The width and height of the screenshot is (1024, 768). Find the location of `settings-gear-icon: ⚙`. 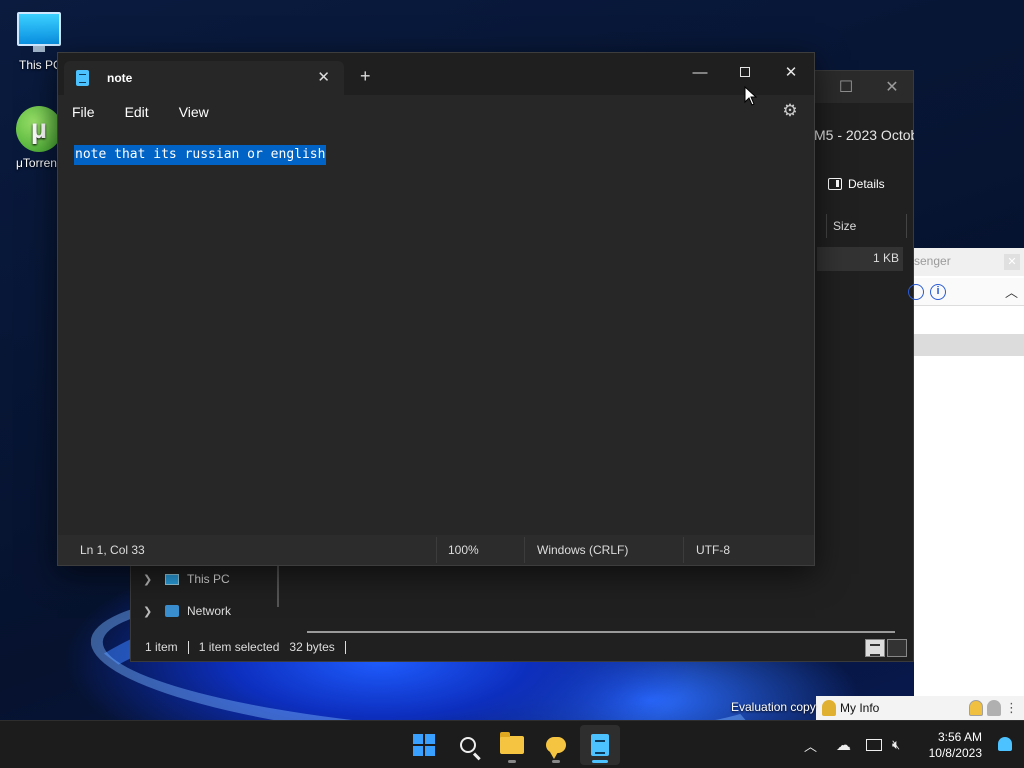

settings-gear-icon: ⚙ is located at coordinates (790, 111).